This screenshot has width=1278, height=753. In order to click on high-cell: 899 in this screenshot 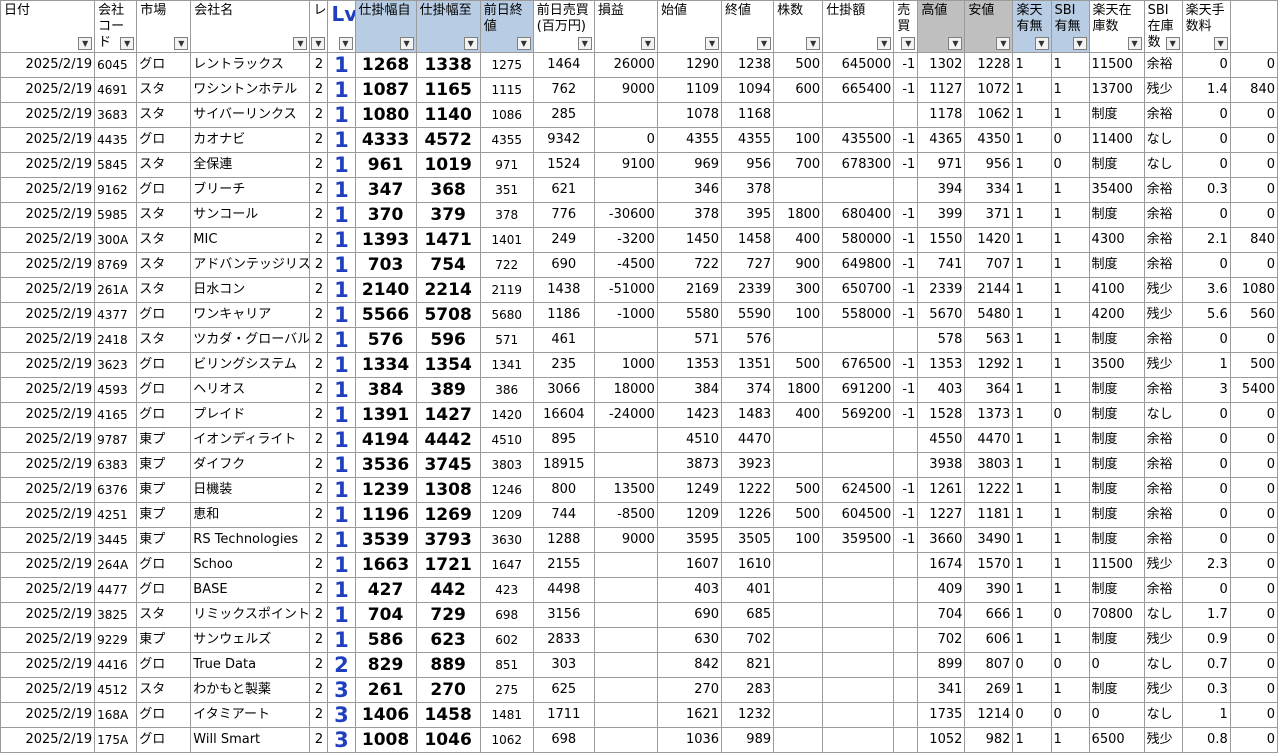, I will do `click(941, 665)`.